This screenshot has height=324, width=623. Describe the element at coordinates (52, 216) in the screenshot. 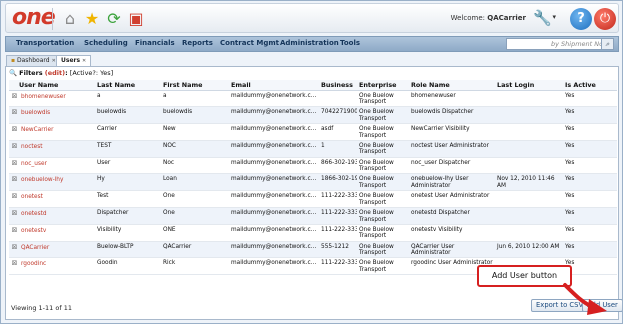

I see `user-name-link: ⊠ onetestd` at that location.